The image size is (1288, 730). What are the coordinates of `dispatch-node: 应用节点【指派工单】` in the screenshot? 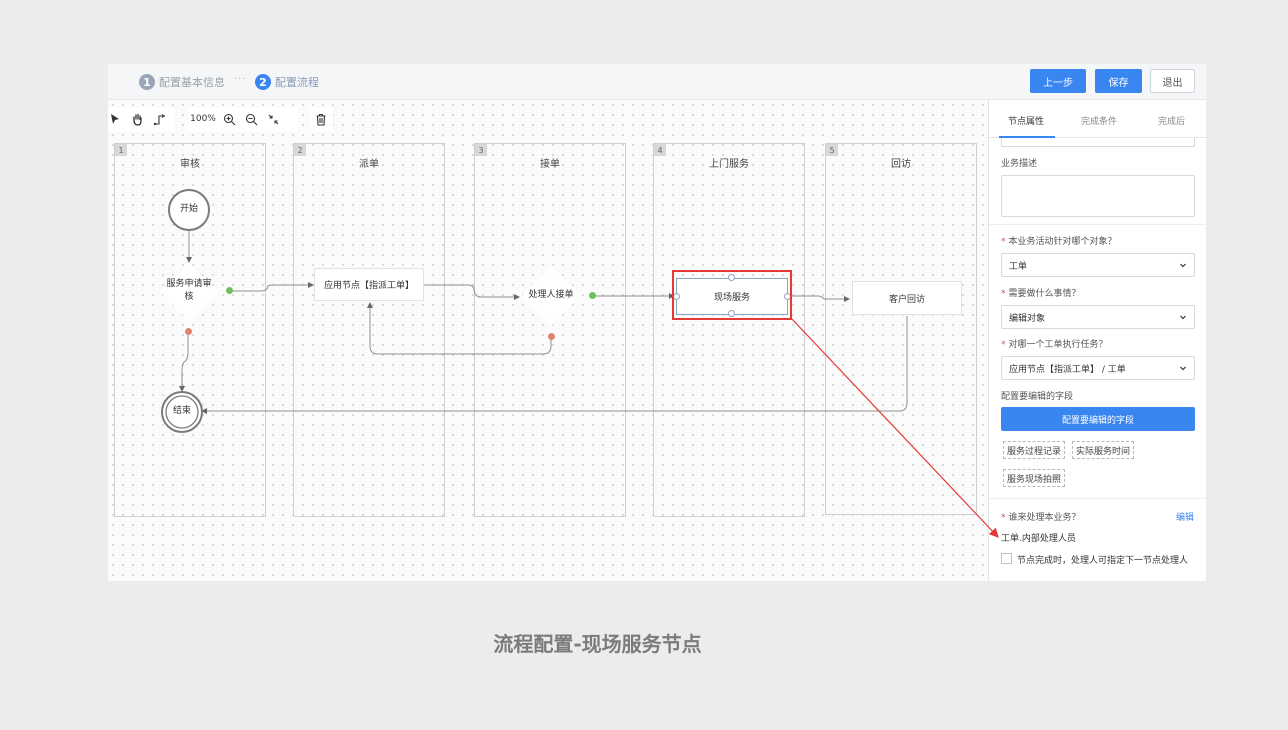 It's located at (369, 284).